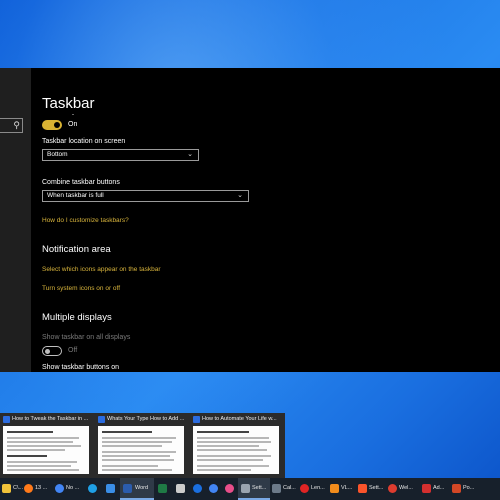 The height and width of the screenshot is (500, 500). I want to click on show-all-displays-label: Show taskbar on all displays, so click(86, 337).